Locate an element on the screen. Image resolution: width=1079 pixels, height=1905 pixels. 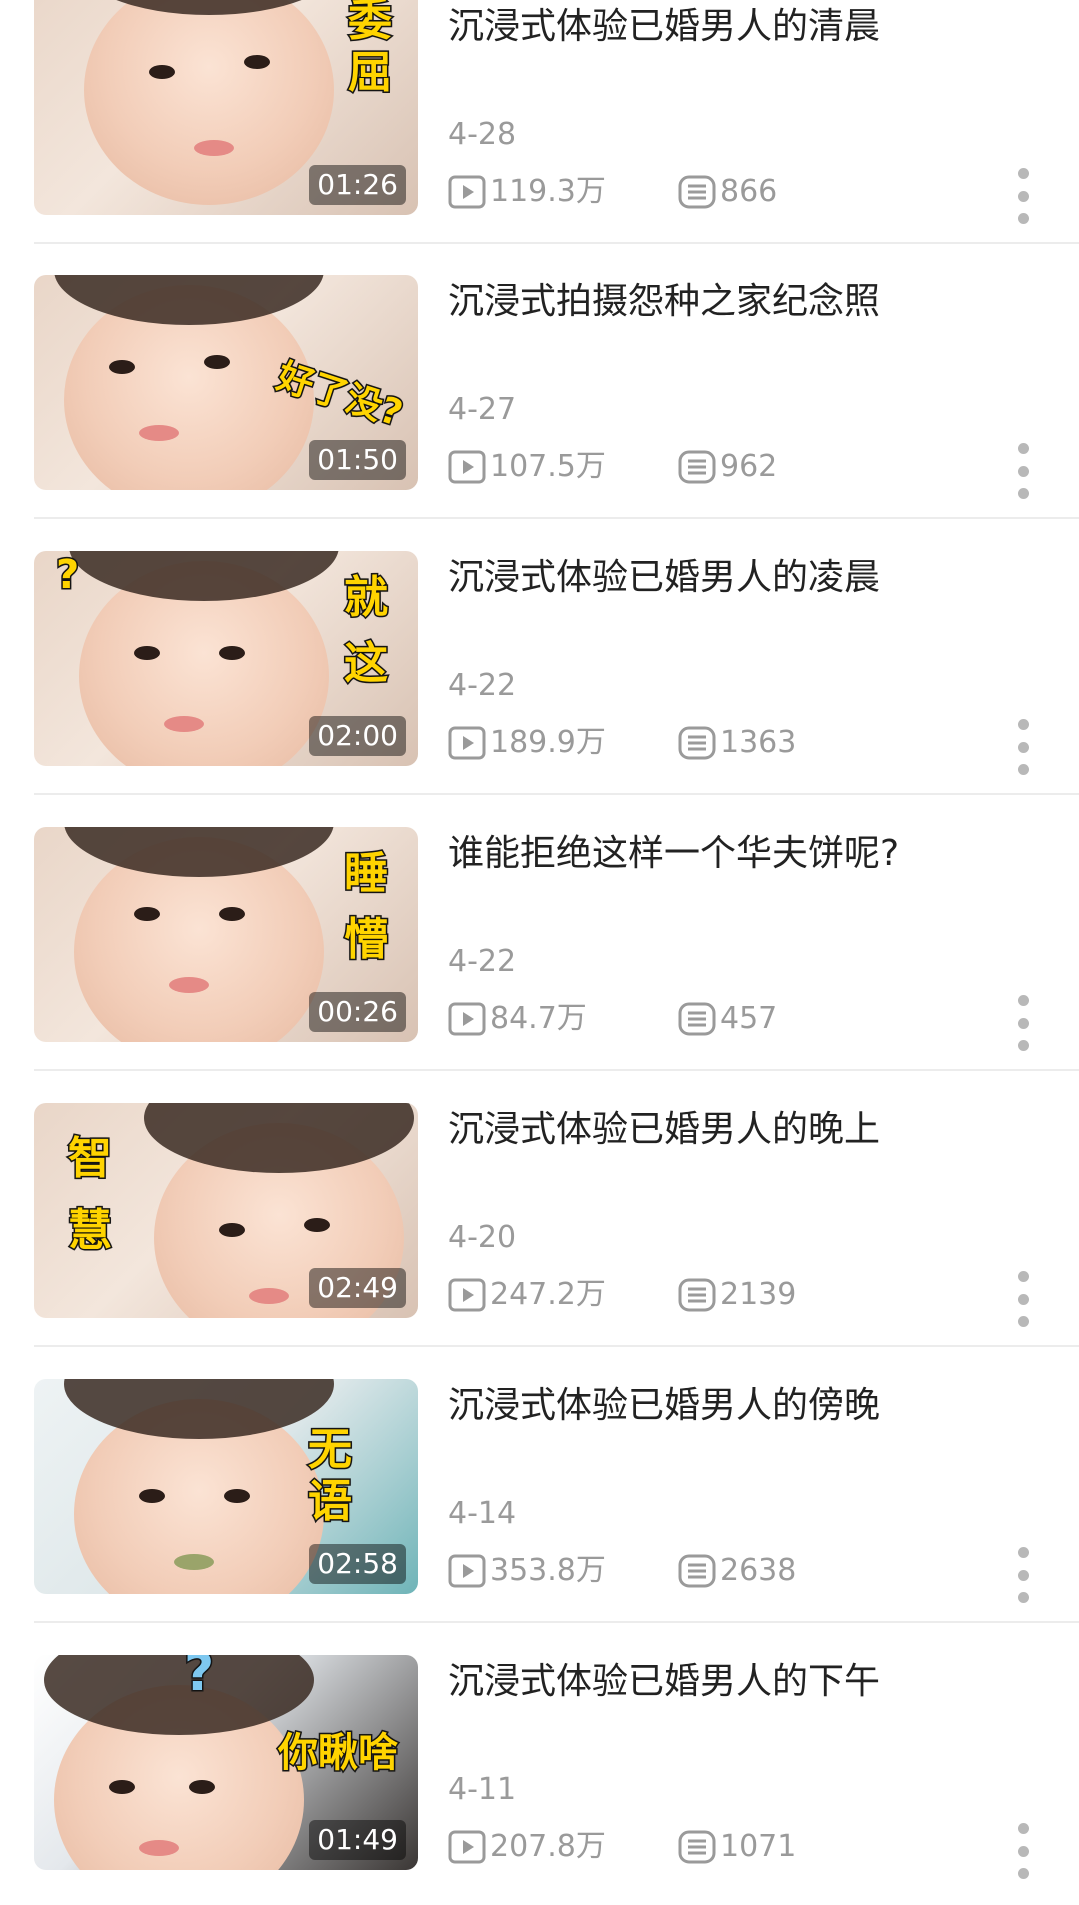
video-duration: 02:58 is located at coordinates (357, 1564).